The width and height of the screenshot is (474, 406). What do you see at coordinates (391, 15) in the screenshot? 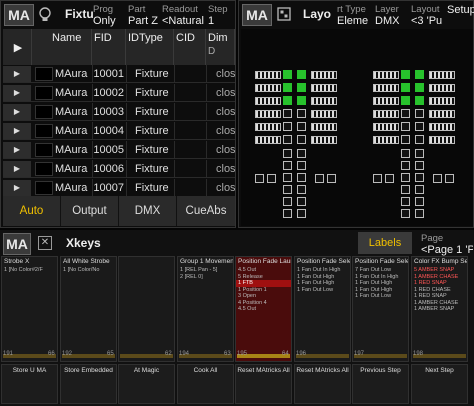
I see `header-layer: Layer DMX` at bounding box center [391, 15].